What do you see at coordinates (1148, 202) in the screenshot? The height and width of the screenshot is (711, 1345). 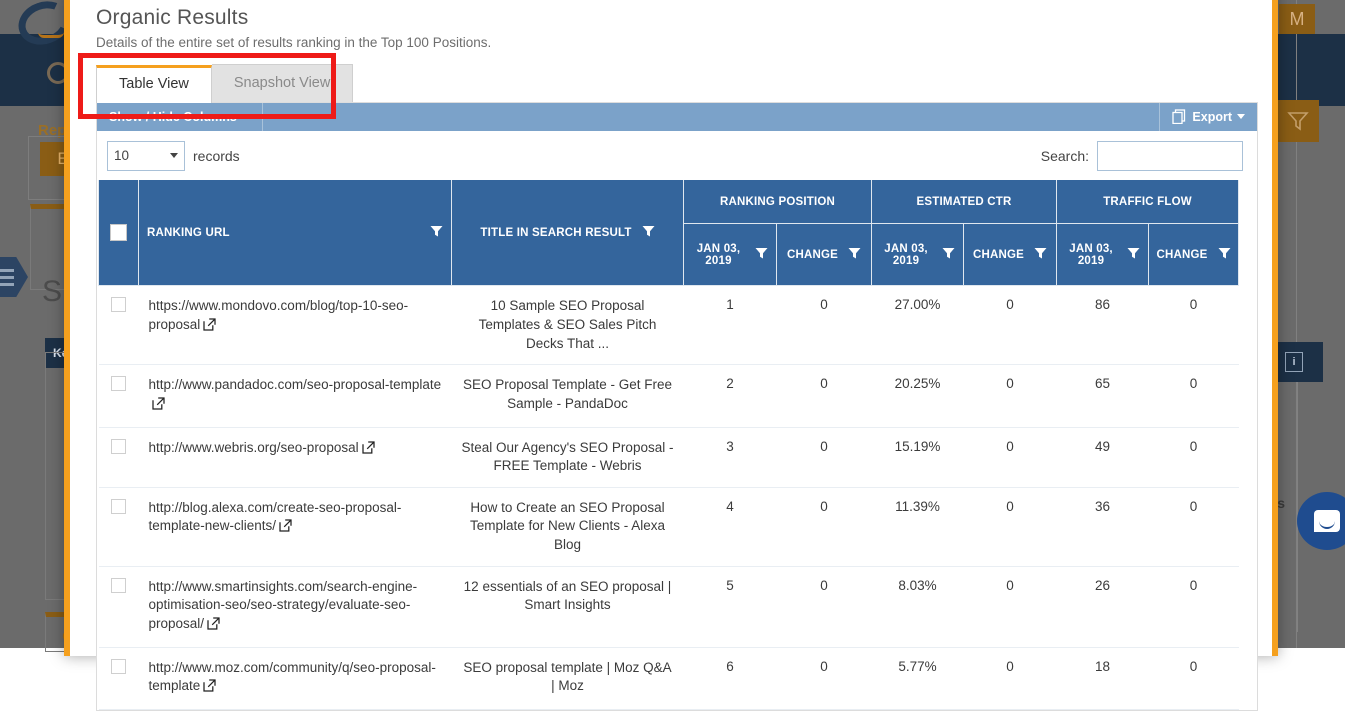 I see `group-traffic-flow: TRAFFIC FLOW` at bounding box center [1148, 202].